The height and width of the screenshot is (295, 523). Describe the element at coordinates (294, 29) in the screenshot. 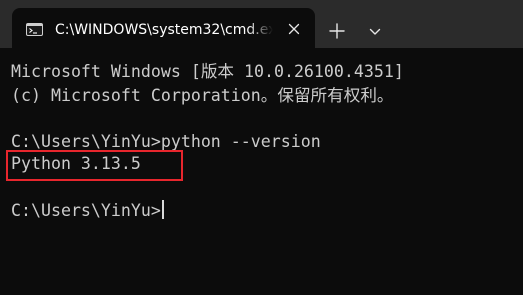

I see `close-icon` at that location.